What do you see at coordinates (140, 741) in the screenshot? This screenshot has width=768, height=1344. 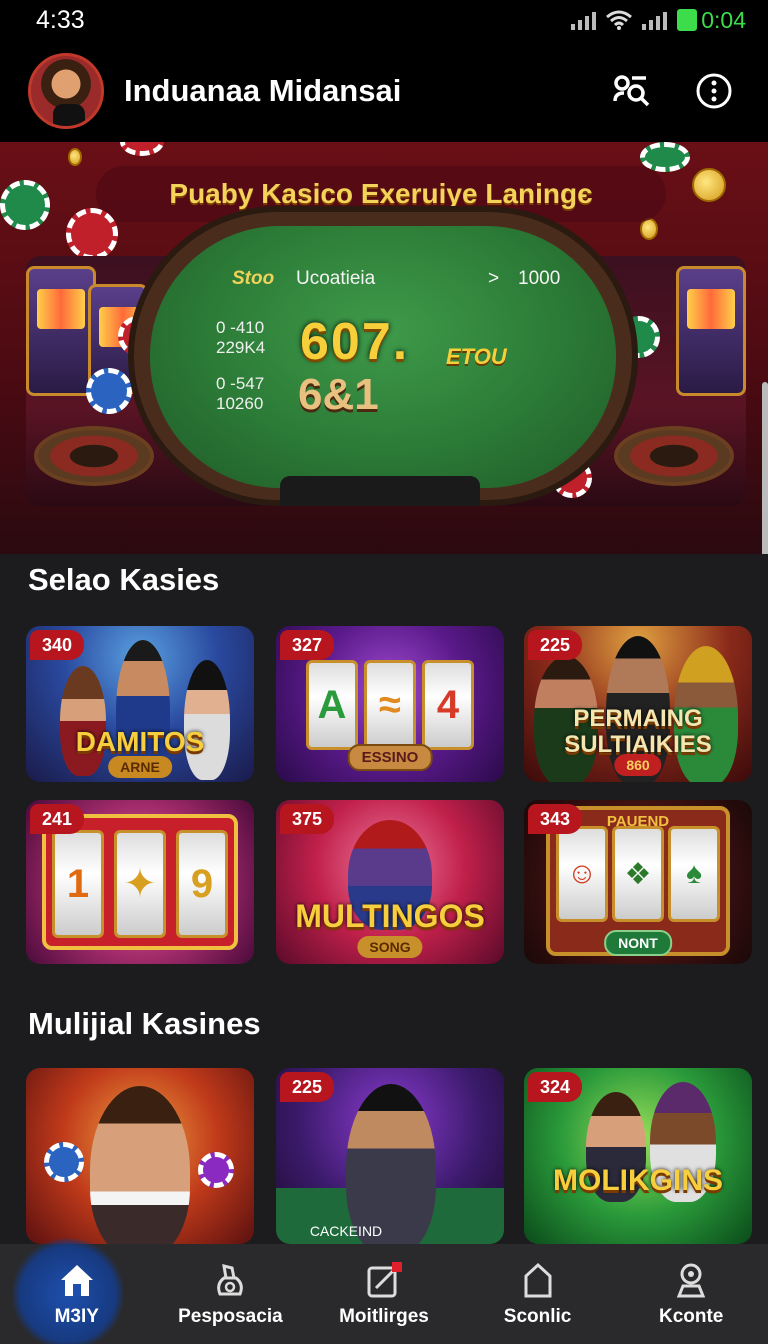 I see `card-logo: DAMITOS` at bounding box center [140, 741].